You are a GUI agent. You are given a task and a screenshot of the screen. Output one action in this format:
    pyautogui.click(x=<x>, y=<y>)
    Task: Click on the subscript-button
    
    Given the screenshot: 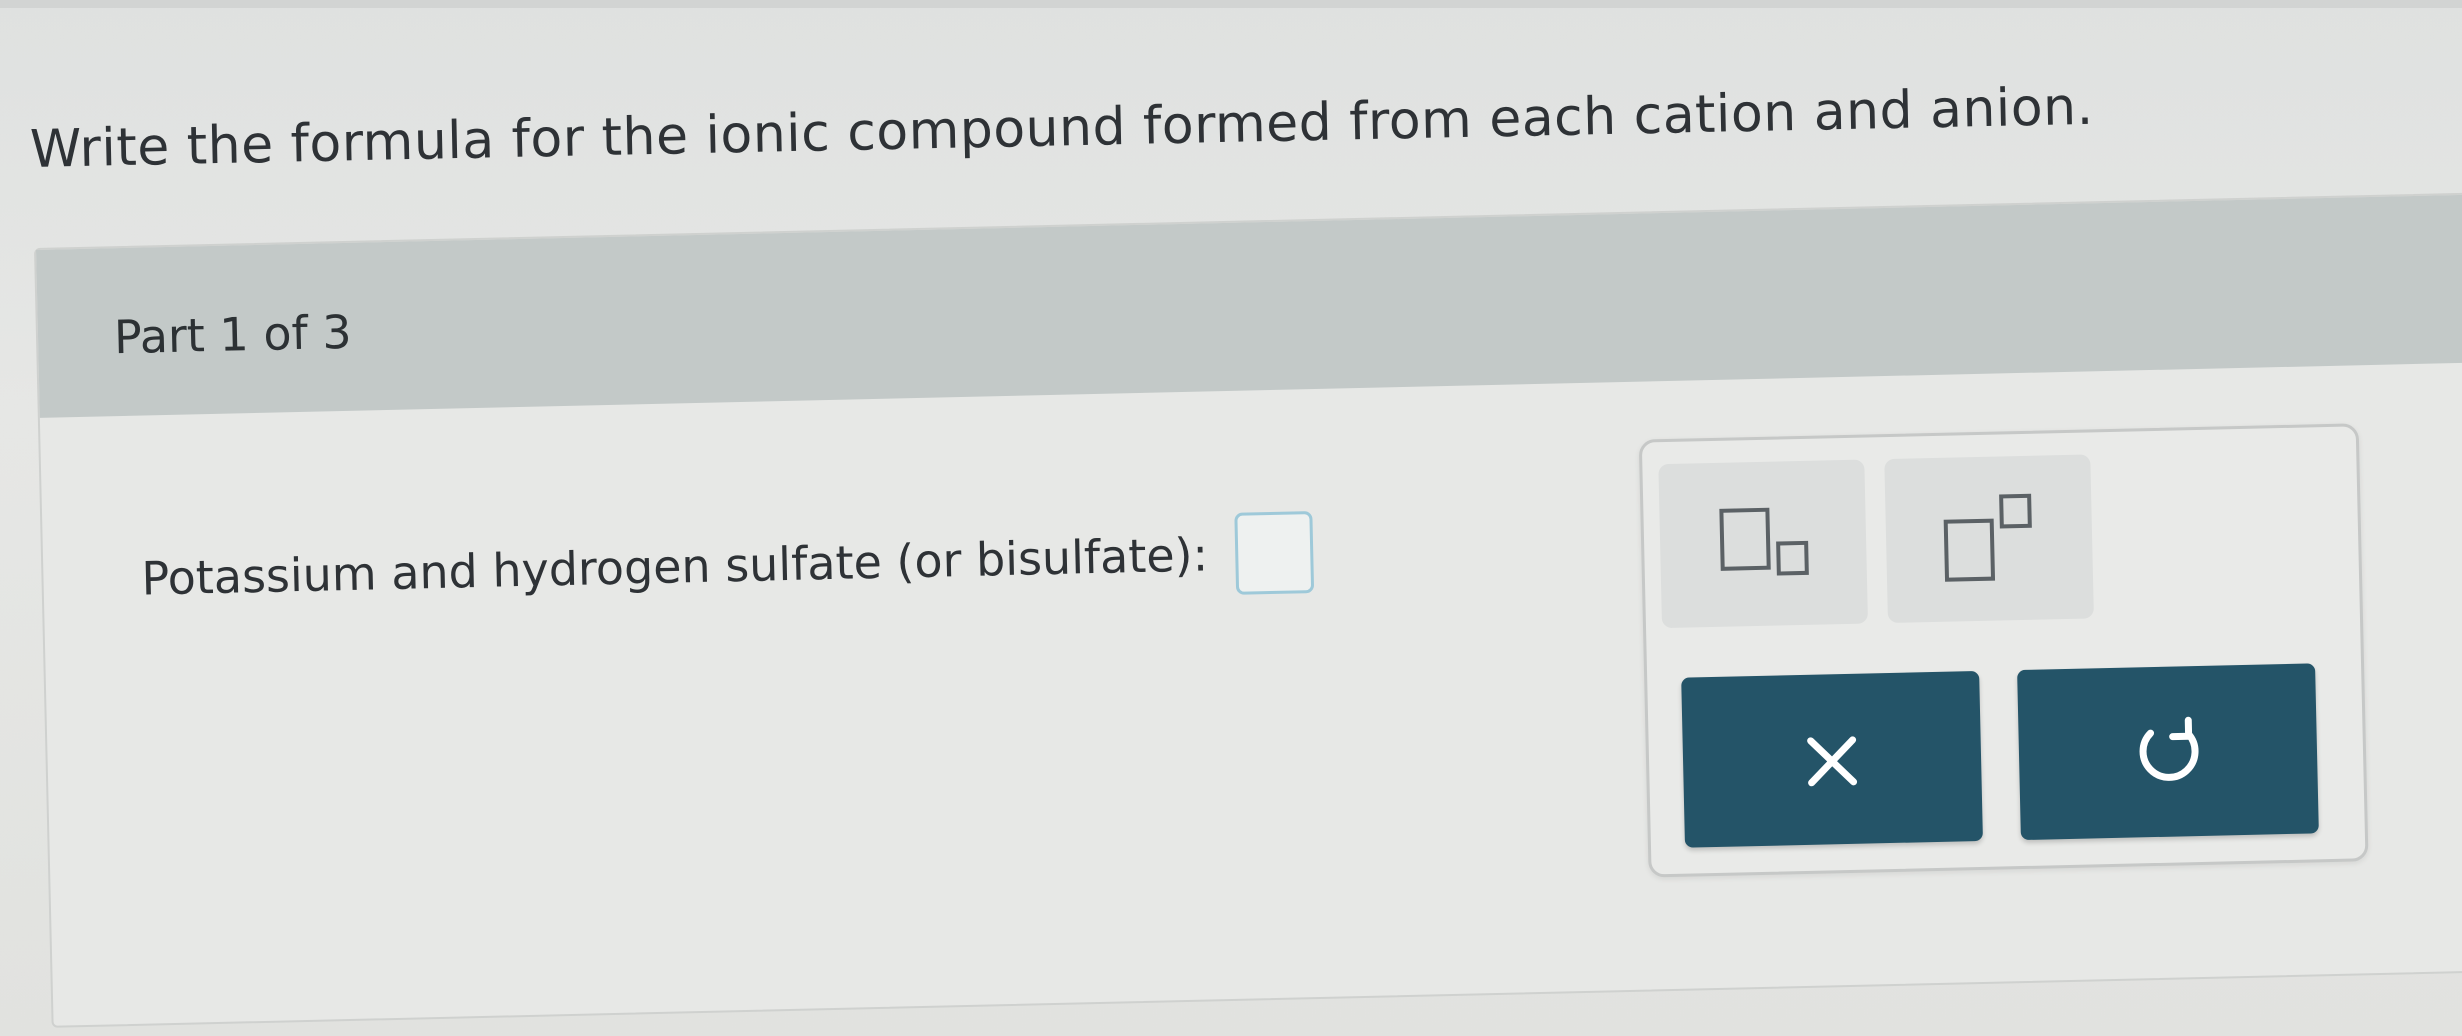 What is the action you would take?
    pyautogui.click(x=1763, y=544)
    